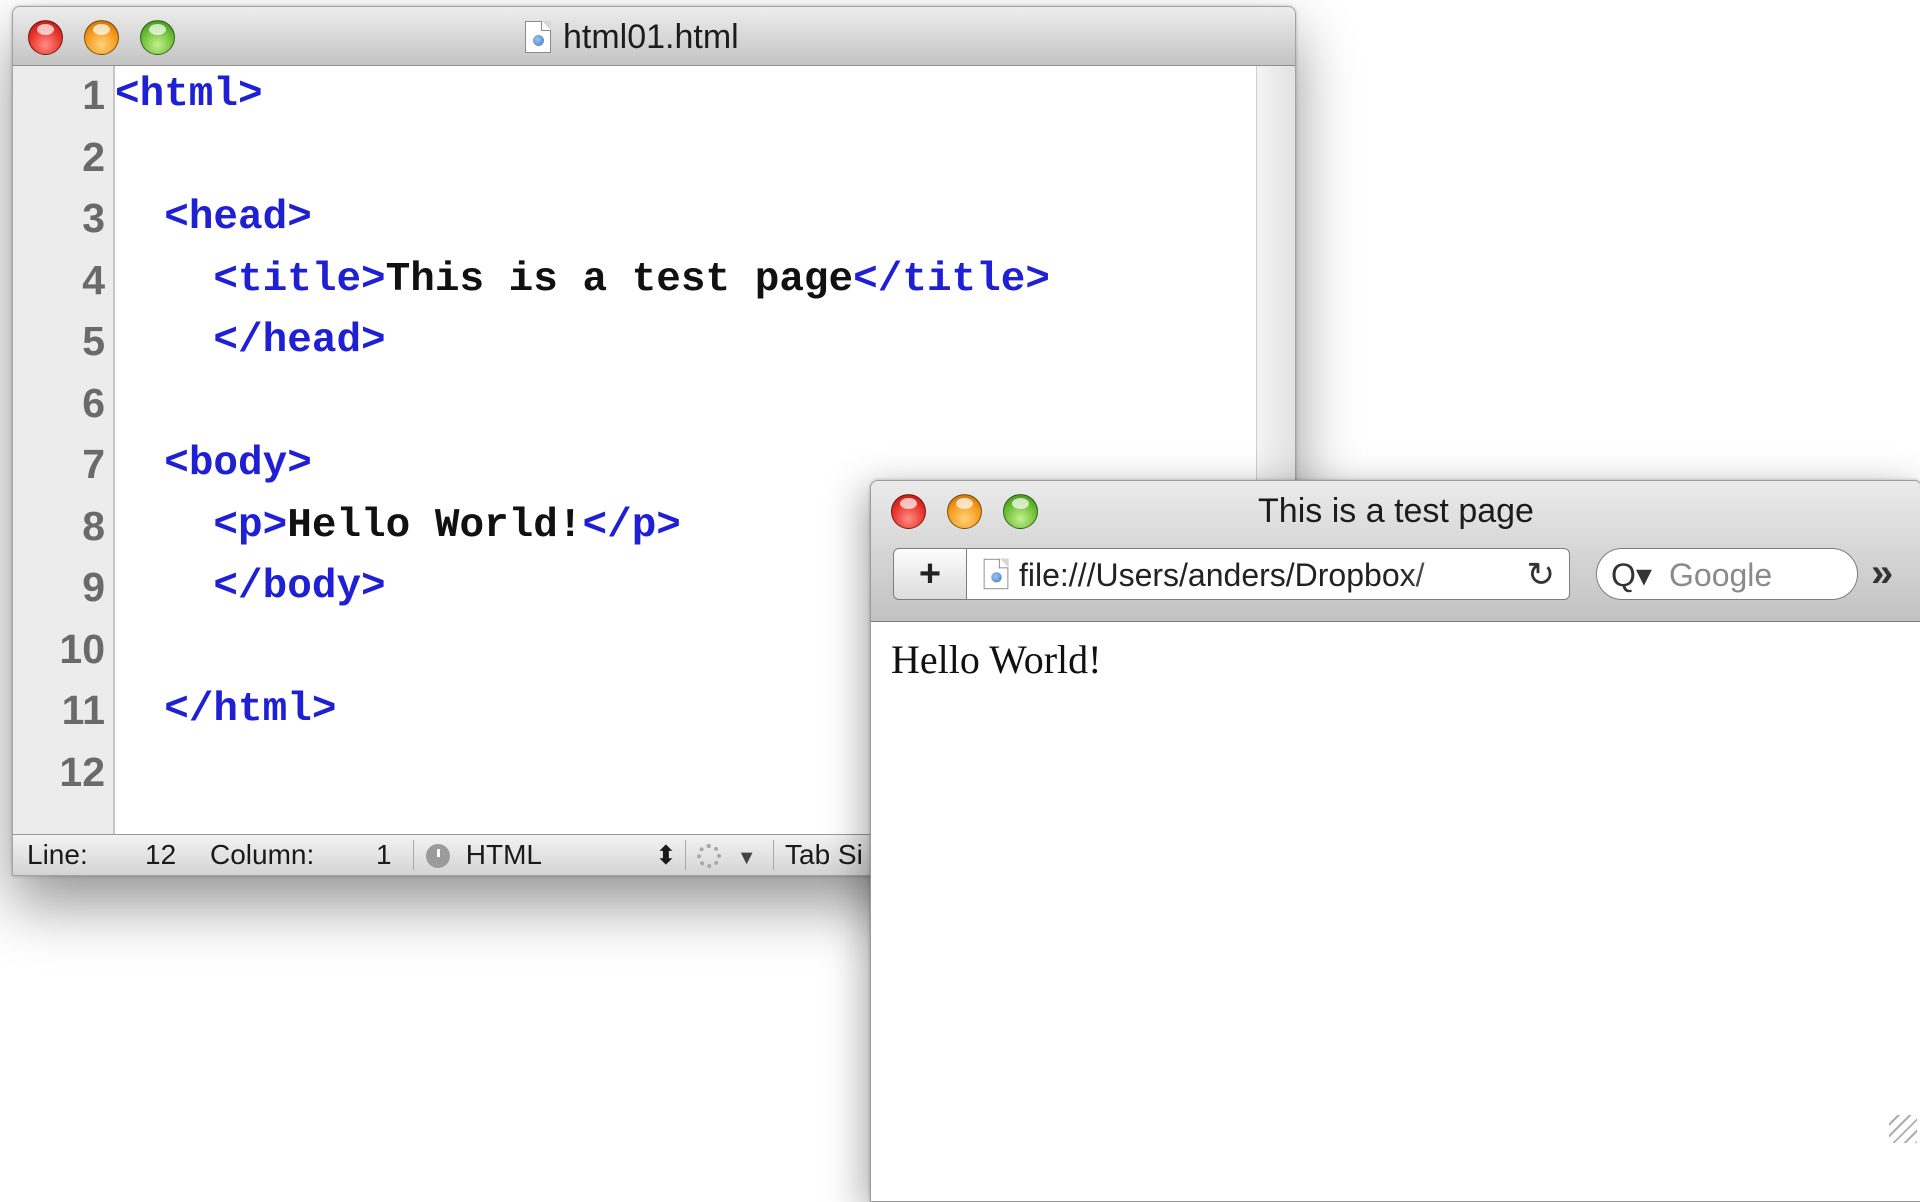 This screenshot has height=1202, width=1920. Describe the element at coordinates (1882, 573) in the screenshot. I see `toolbar-overflow-icon: »` at that location.